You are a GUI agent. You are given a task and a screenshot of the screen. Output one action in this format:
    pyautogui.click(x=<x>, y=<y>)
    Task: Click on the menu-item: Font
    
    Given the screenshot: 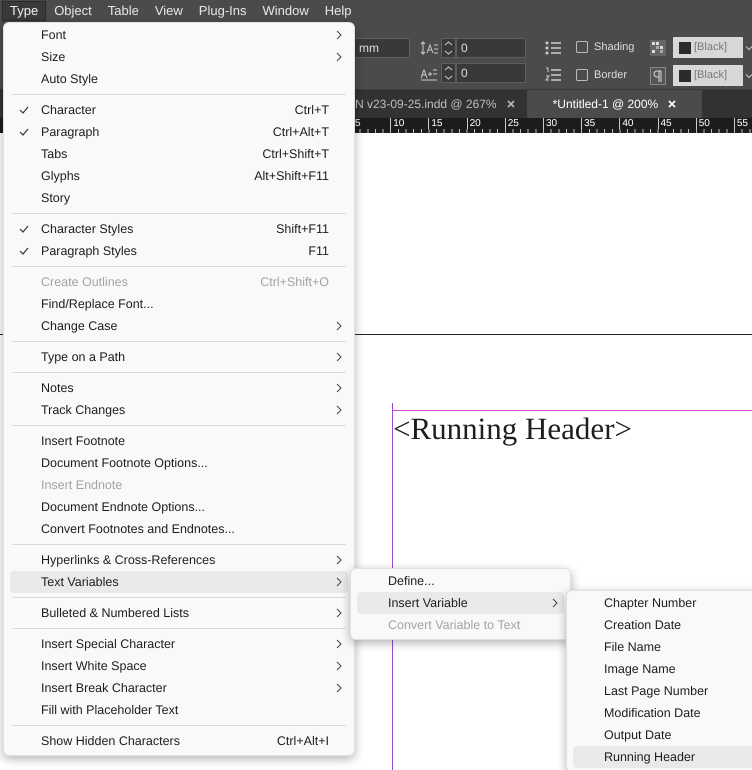 What is the action you would take?
    pyautogui.click(x=179, y=35)
    